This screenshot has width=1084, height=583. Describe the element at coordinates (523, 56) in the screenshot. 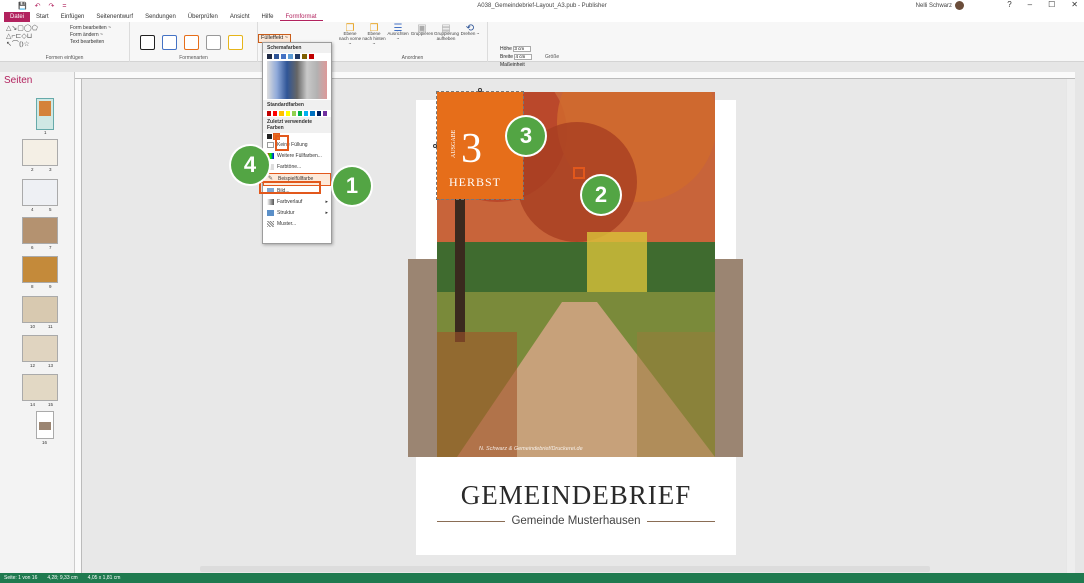

I see `width-input` at that location.